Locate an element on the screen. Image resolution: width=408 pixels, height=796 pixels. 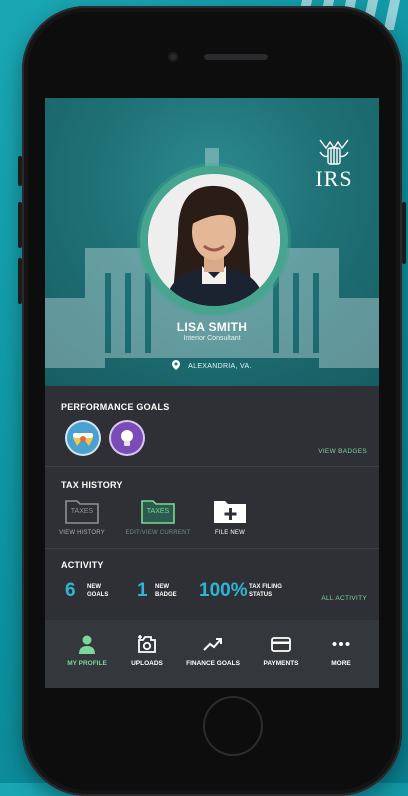
file-new-label: FILE NEW is located at coordinates (230, 533).